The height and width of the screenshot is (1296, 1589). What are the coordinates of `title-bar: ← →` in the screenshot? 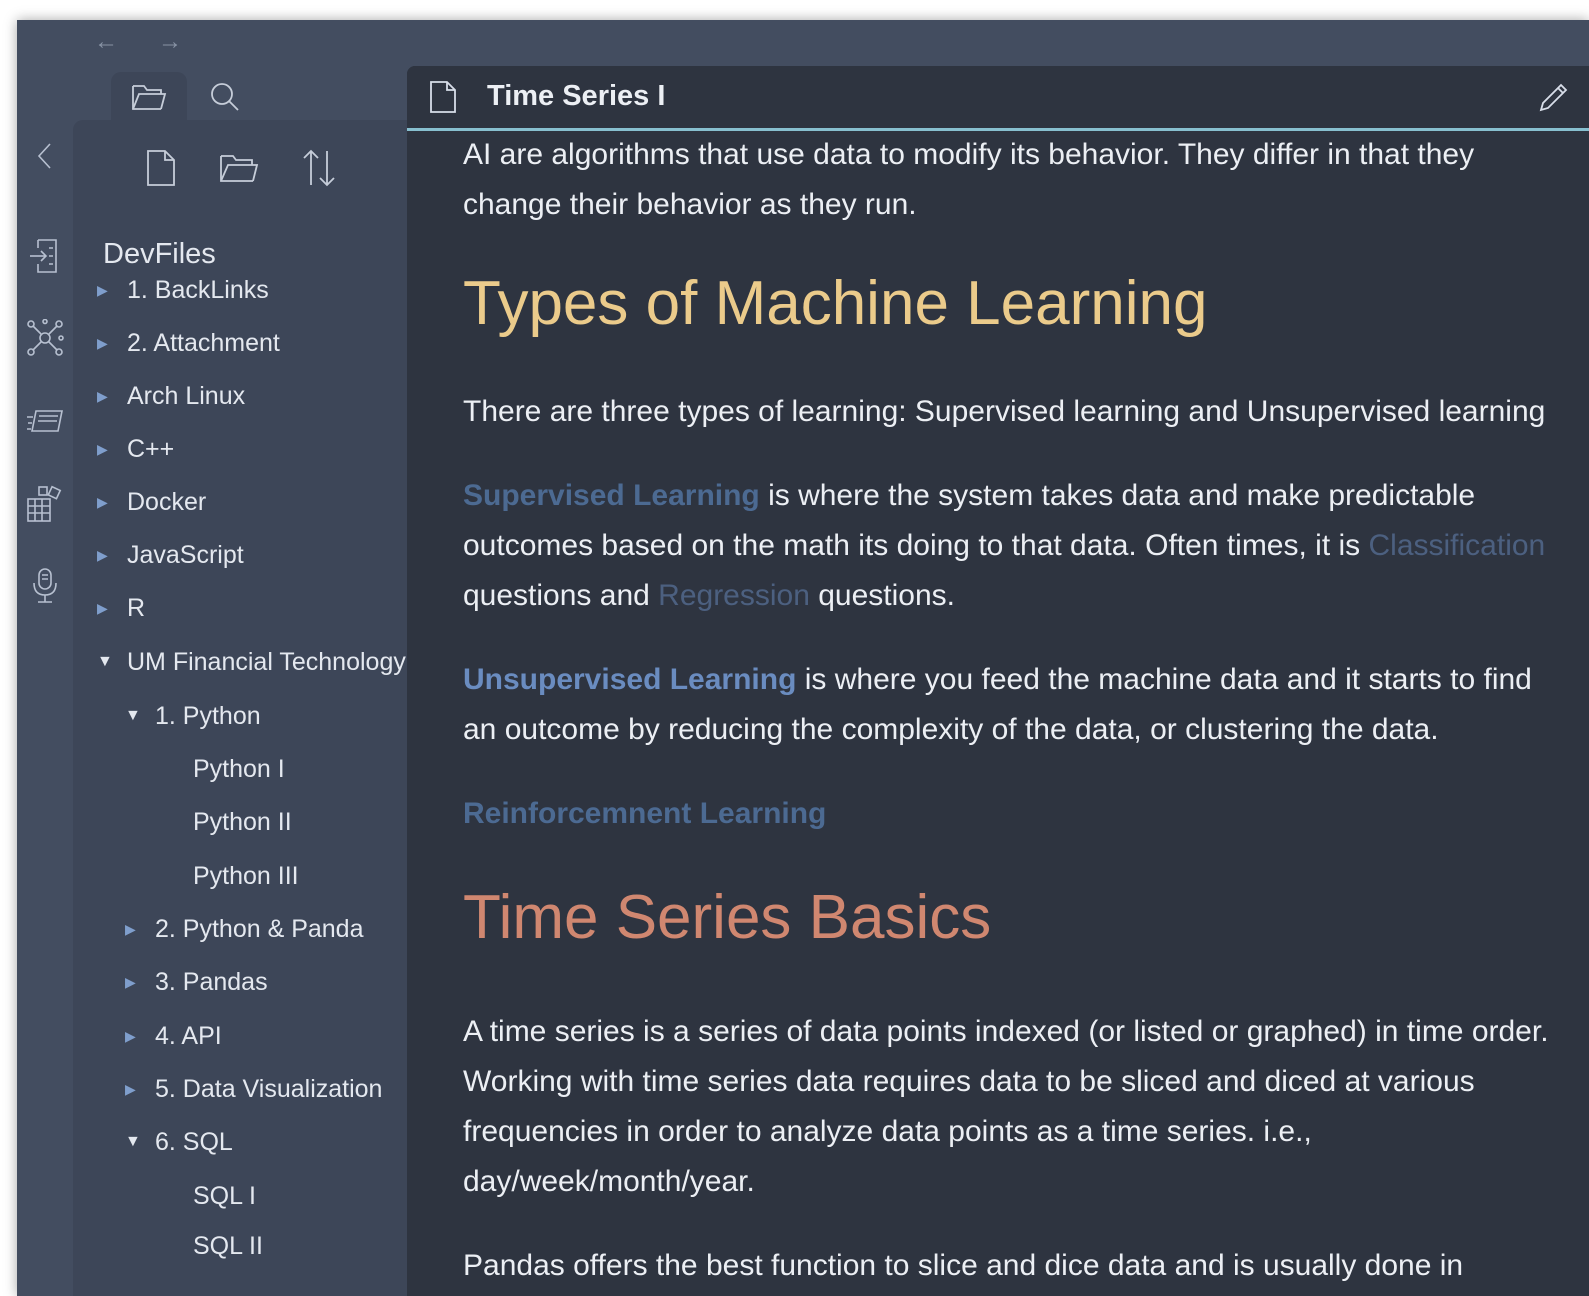 It's located at (803, 43).